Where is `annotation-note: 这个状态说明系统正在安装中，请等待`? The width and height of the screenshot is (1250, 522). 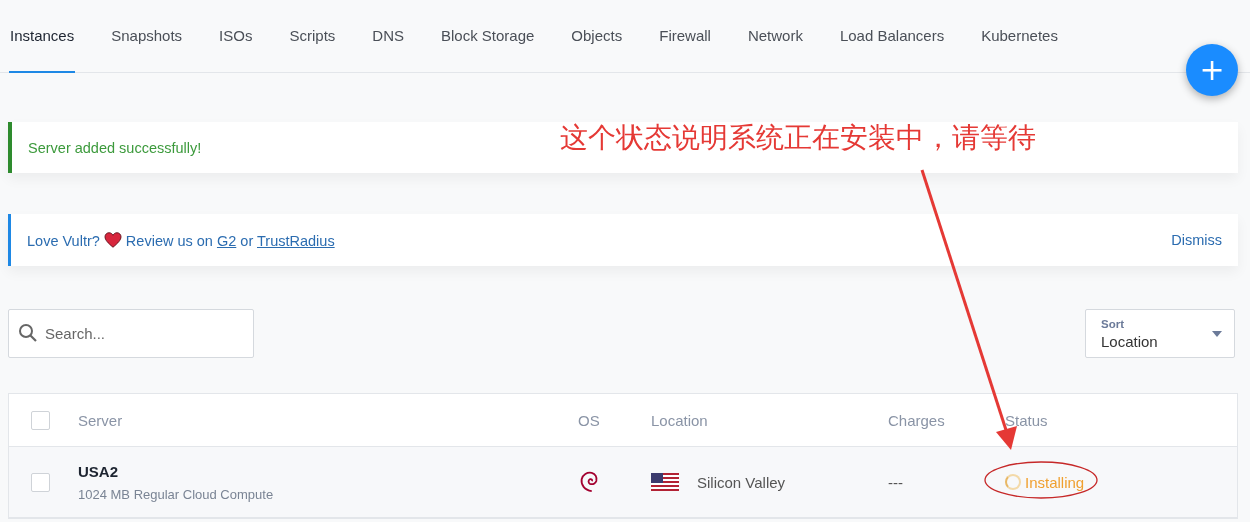 annotation-note: 这个状态说明系统正在安装中，请等待 is located at coordinates (798, 138).